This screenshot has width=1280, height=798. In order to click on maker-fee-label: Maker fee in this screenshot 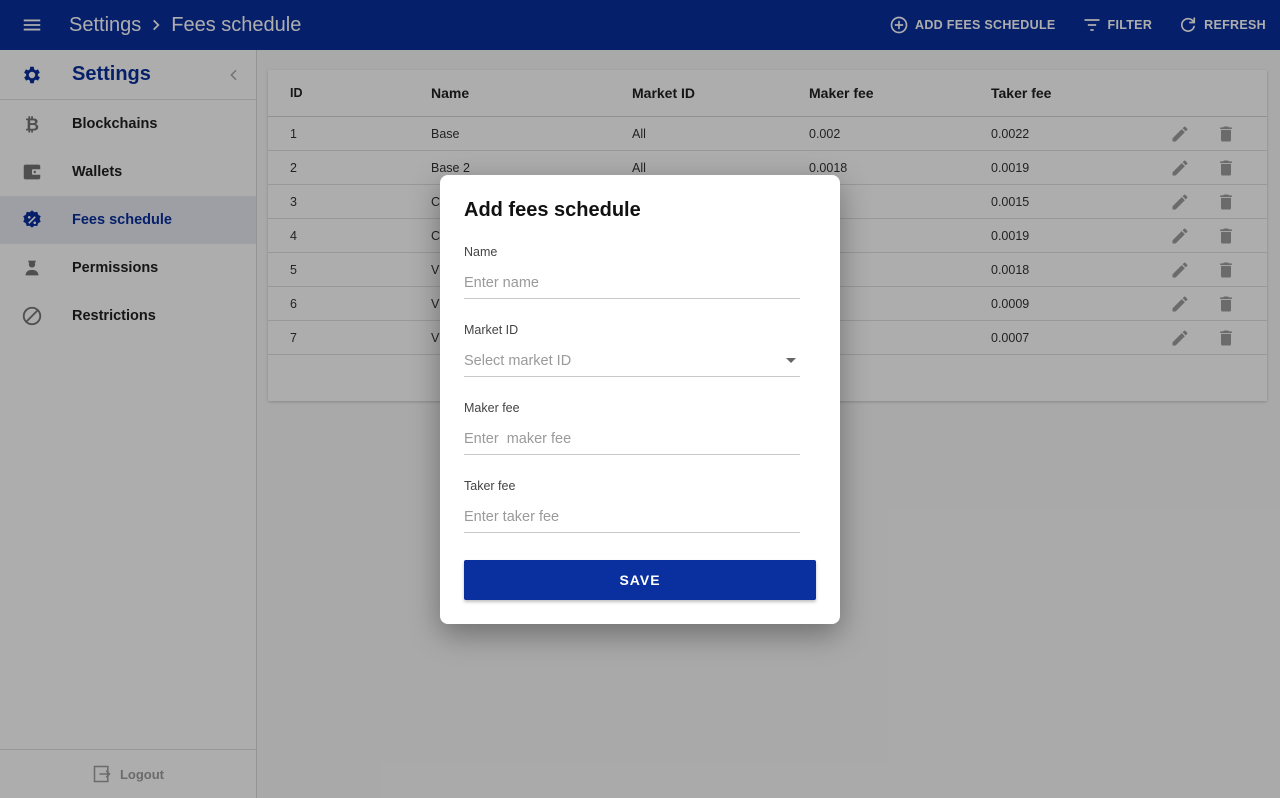, I will do `click(492, 408)`.